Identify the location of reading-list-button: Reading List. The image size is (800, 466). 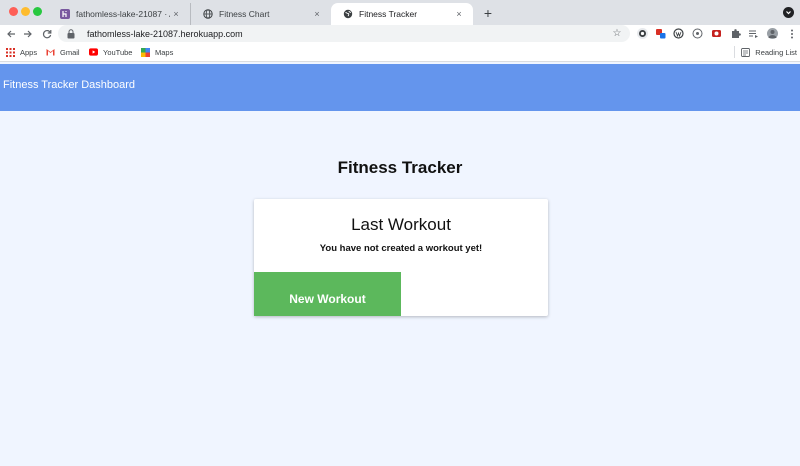
(765, 52).